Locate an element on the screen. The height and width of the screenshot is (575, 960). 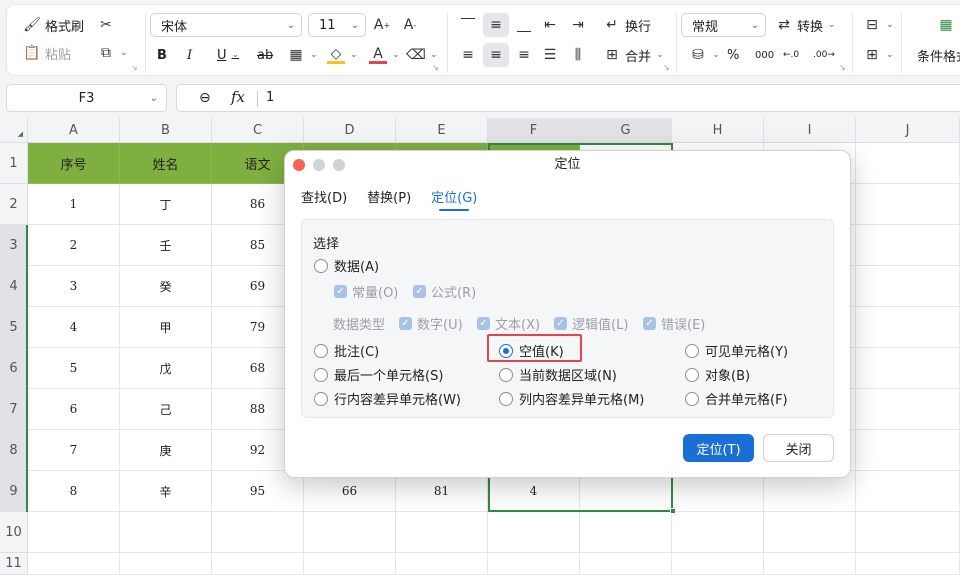
cell-d10 is located at coordinates (350, 532).